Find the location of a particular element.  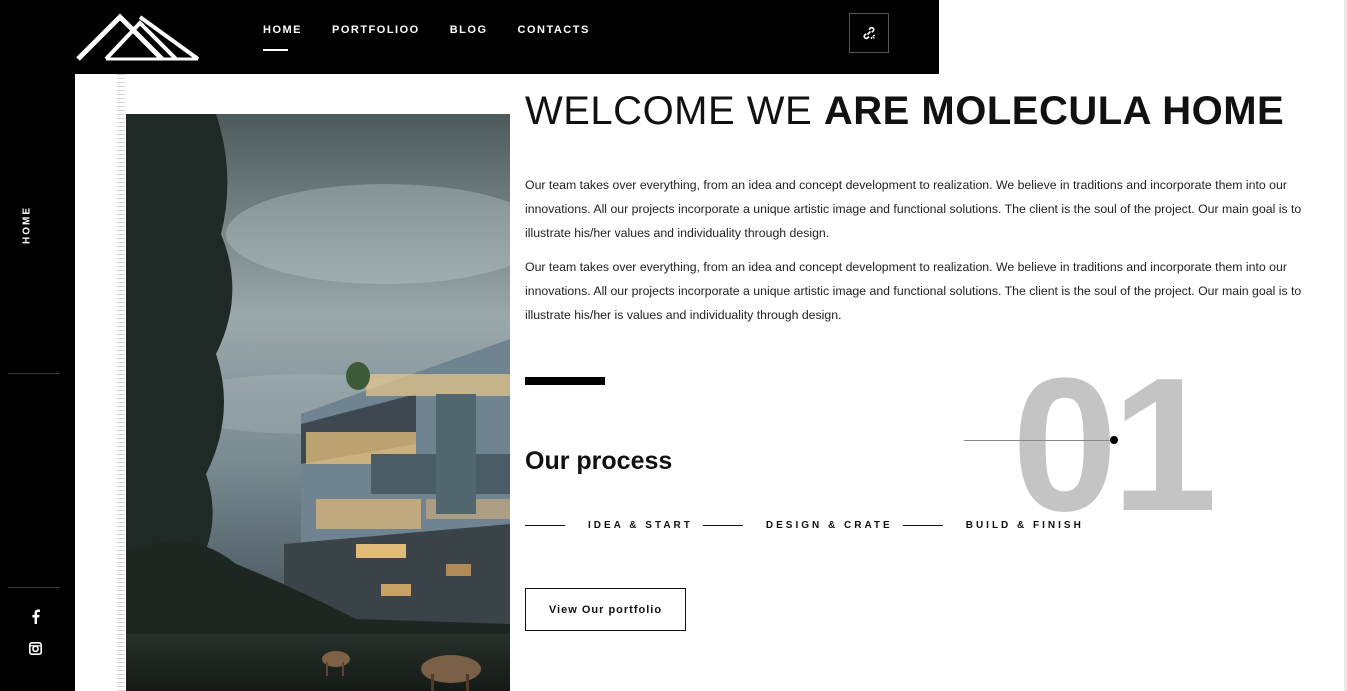

nav-portfolio: PORTFOLIOO is located at coordinates (376, 30).